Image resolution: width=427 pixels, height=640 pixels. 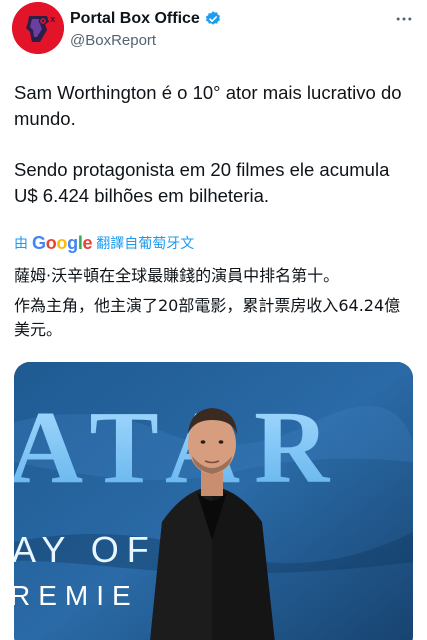 What do you see at coordinates (178, 447) in the screenshot?
I see `backdrop-line-1: ATAR` at bounding box center [178, 447].